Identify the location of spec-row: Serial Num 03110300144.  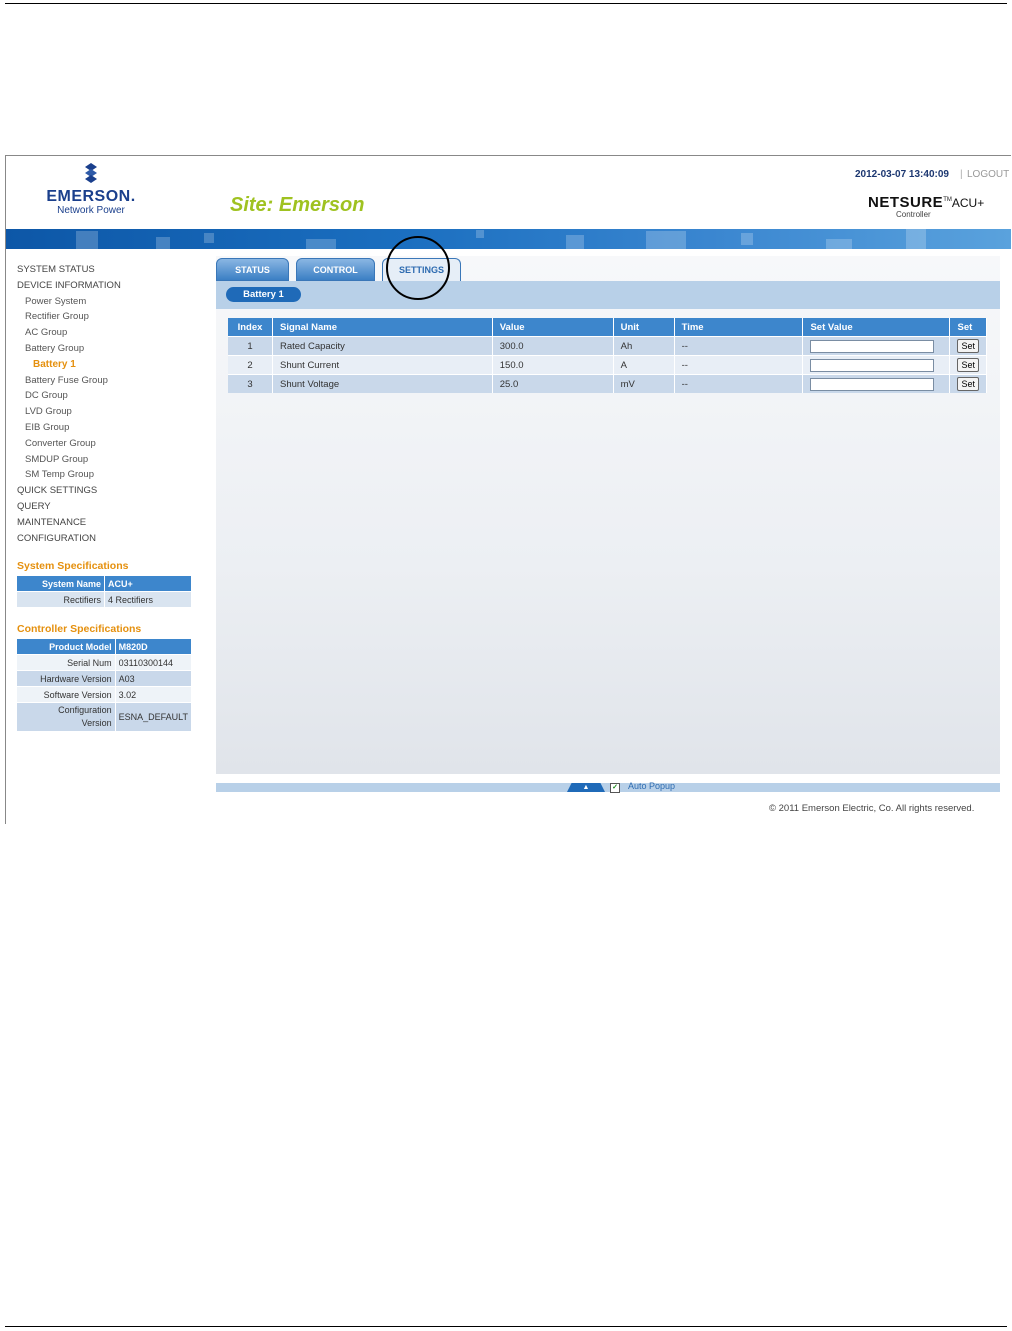
(104, 662).